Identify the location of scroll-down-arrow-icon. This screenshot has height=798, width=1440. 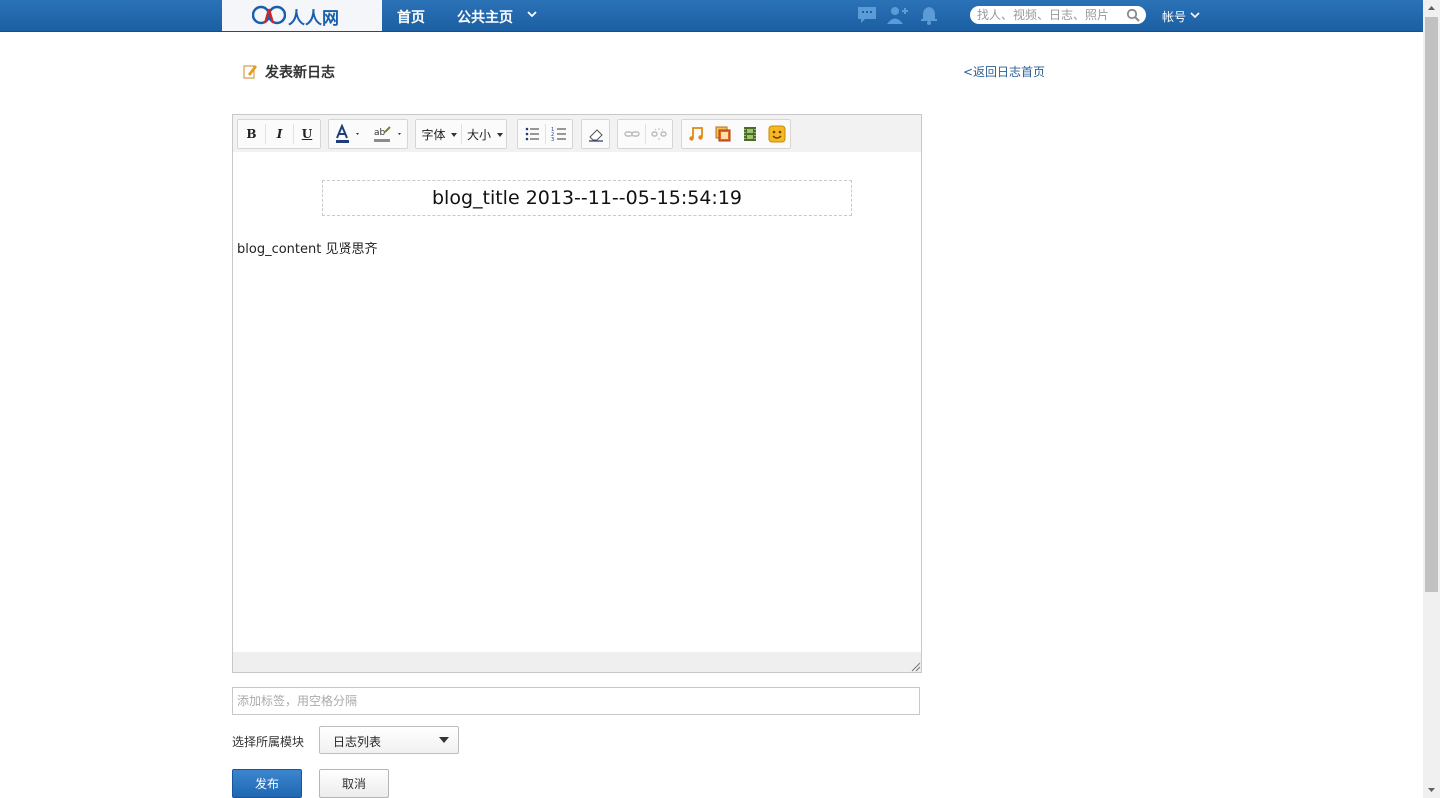
(1431, 789).